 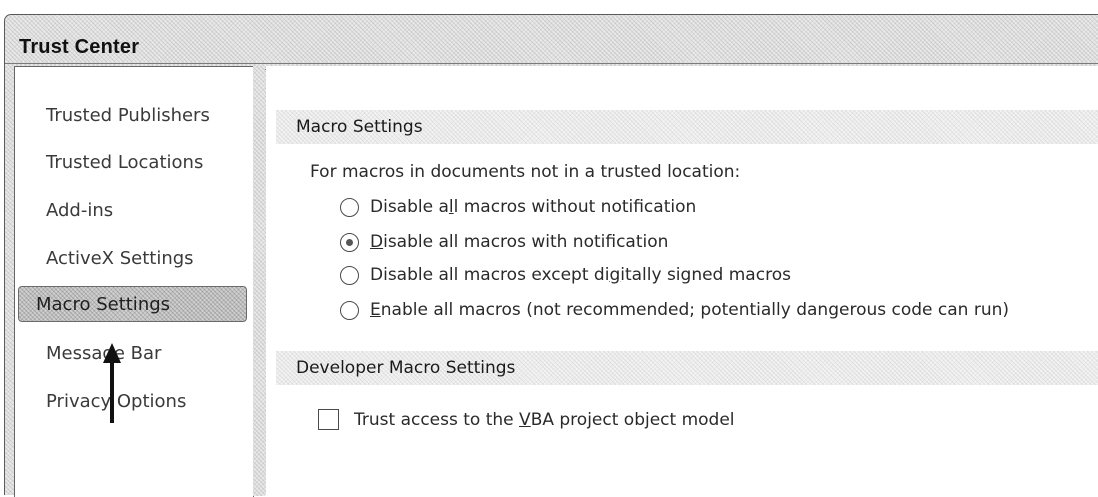 I want to click on sidebar-item-macro-settings: Macro Settings, so click(x=132, y=304).